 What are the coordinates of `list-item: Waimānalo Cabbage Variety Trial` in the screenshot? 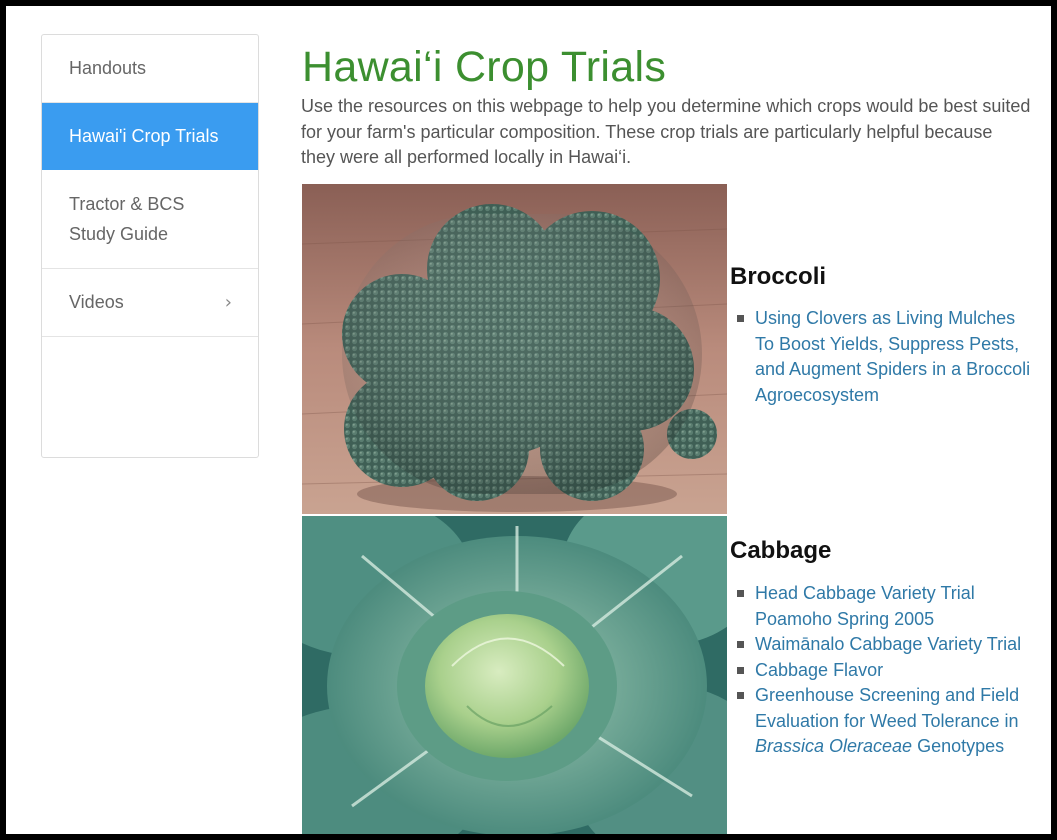 It's located at (887, 645).